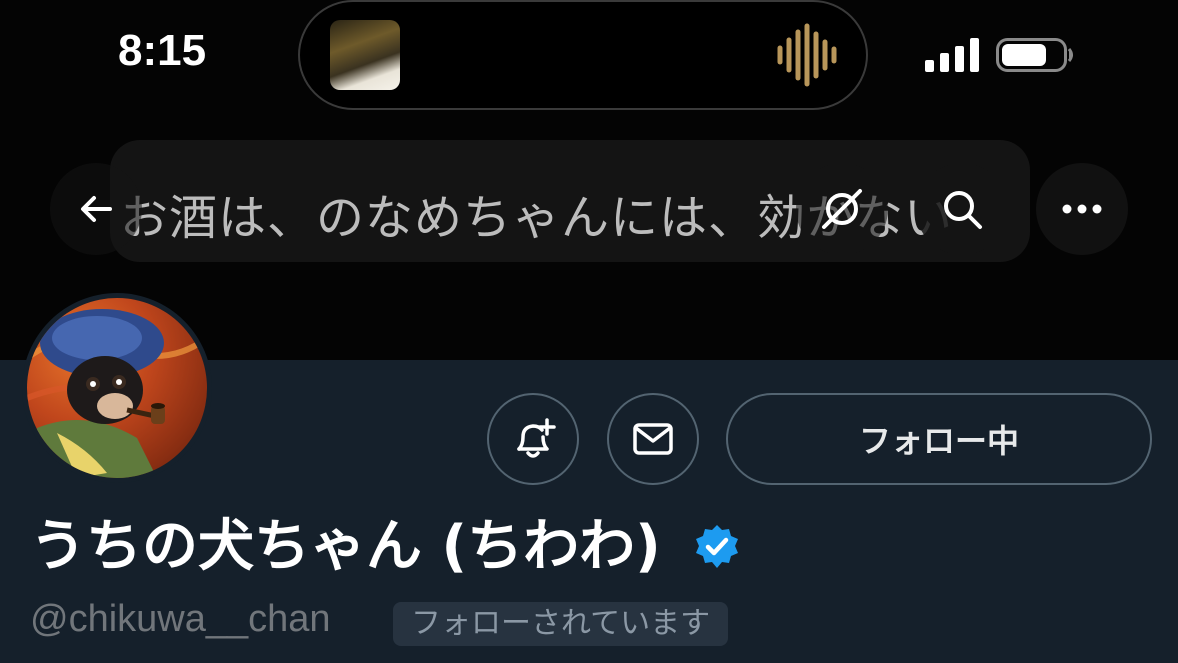  Describe the element at coordinates (717, 547) in the screenshot. I see `verified-badge-icon` at that location.